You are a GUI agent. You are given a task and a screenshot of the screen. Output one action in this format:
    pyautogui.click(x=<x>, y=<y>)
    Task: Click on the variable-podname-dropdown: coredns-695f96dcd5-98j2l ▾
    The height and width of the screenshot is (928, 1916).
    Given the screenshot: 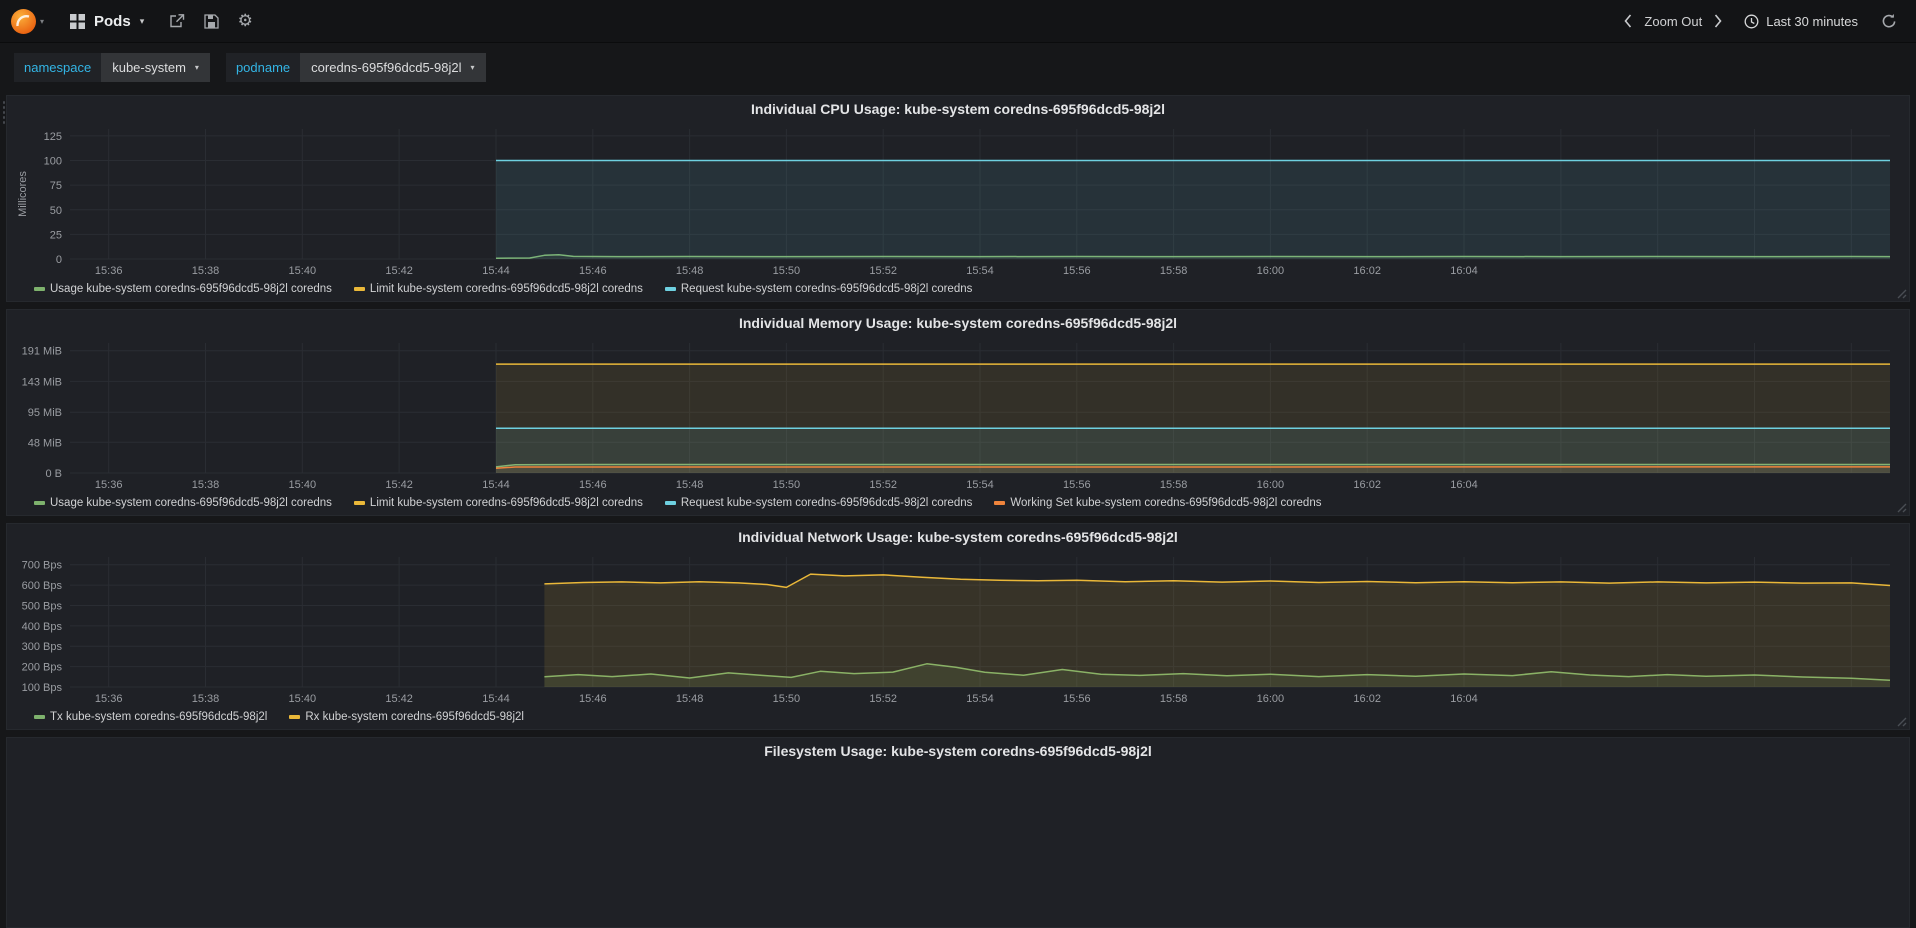 What is the action you would take?
    pyautogui.click(x=393, y=67)
    